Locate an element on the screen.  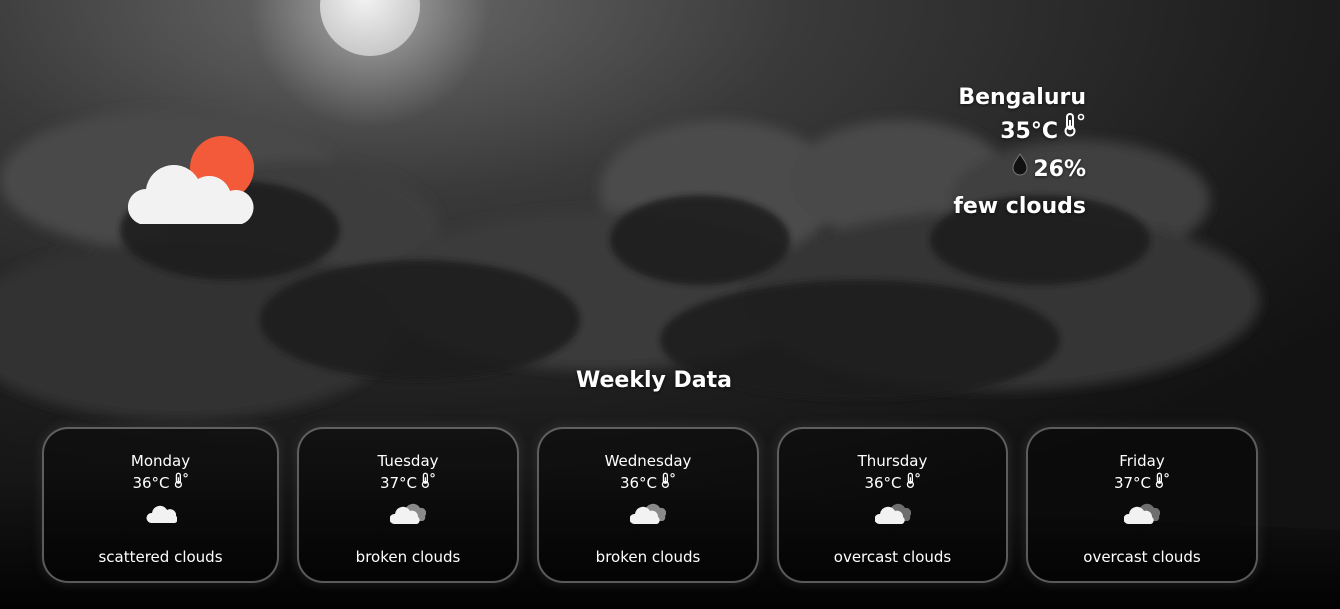
humidity-row: 26% is located at coordinates (1019, 170).